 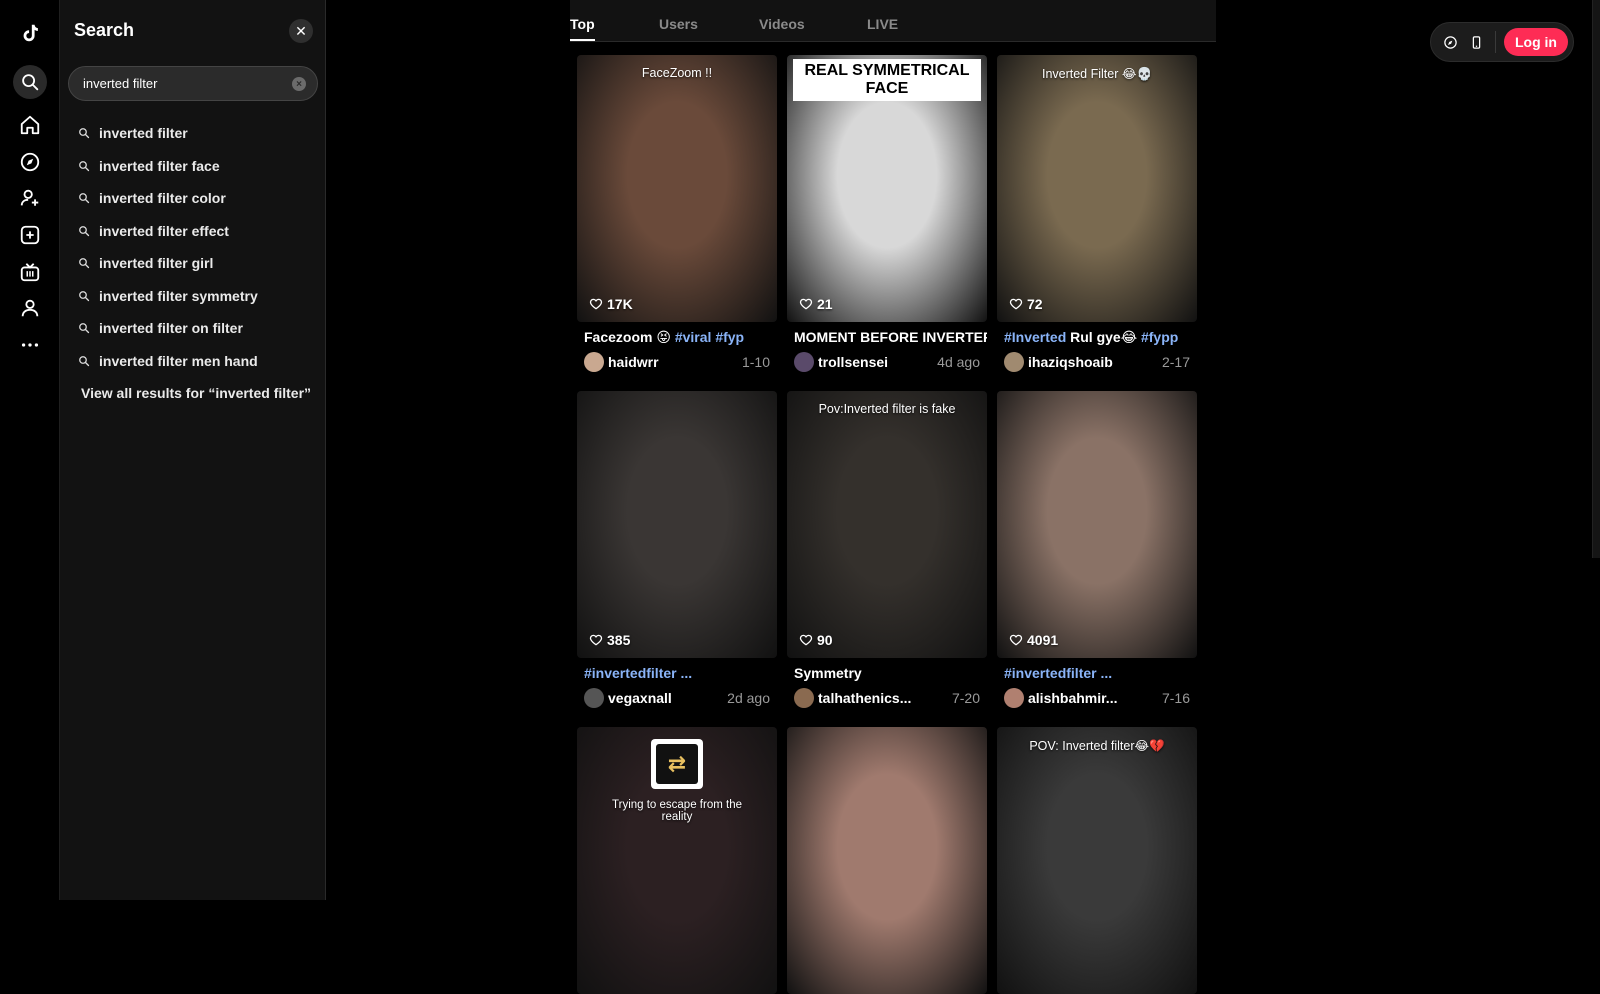 I want to click on suggestion-item: inverted filter on filter, so click(x=198, y=328).